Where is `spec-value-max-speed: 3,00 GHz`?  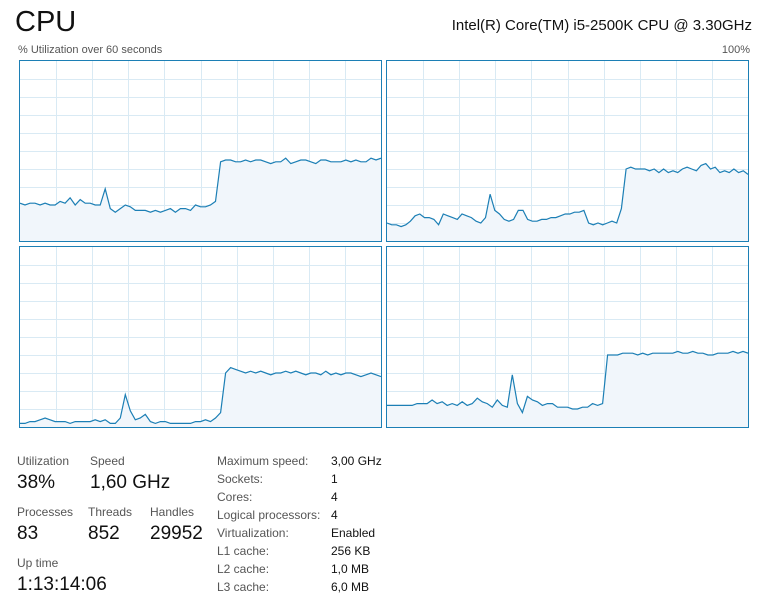
spec-value-max-speed: 3,00 GHz is located at coordinates (356, 461).